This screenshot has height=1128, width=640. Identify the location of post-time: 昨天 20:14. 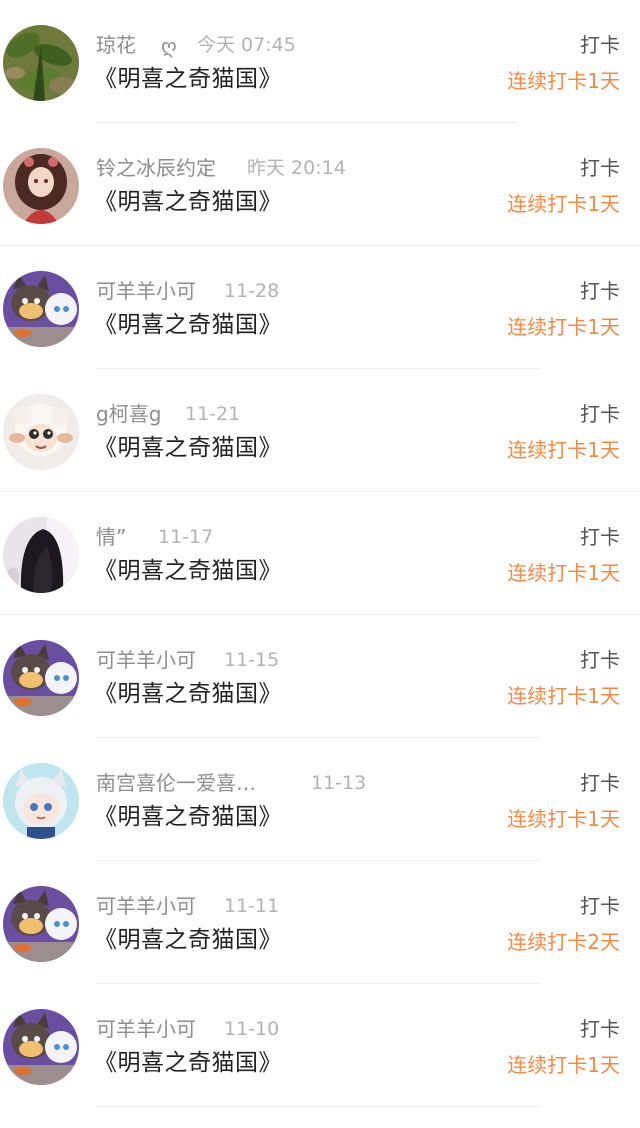
(296, 168).